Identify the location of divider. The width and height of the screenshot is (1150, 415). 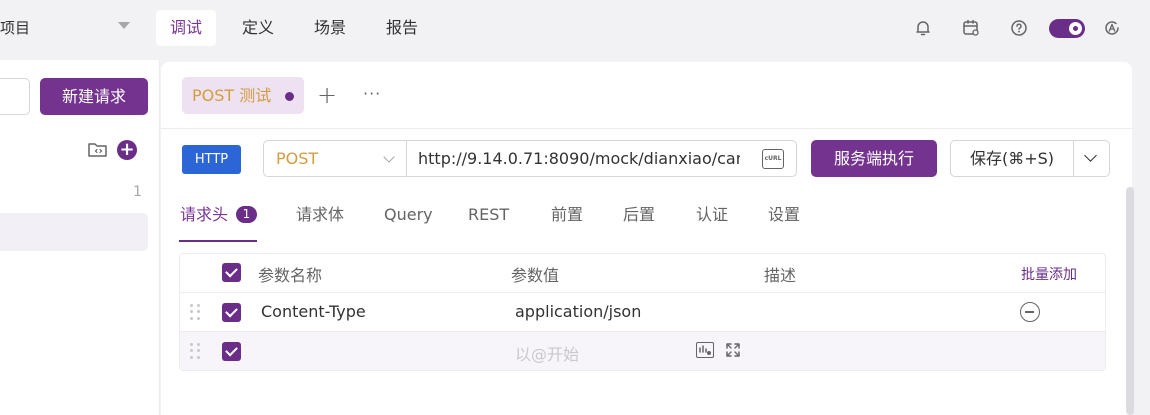
(646, 128).